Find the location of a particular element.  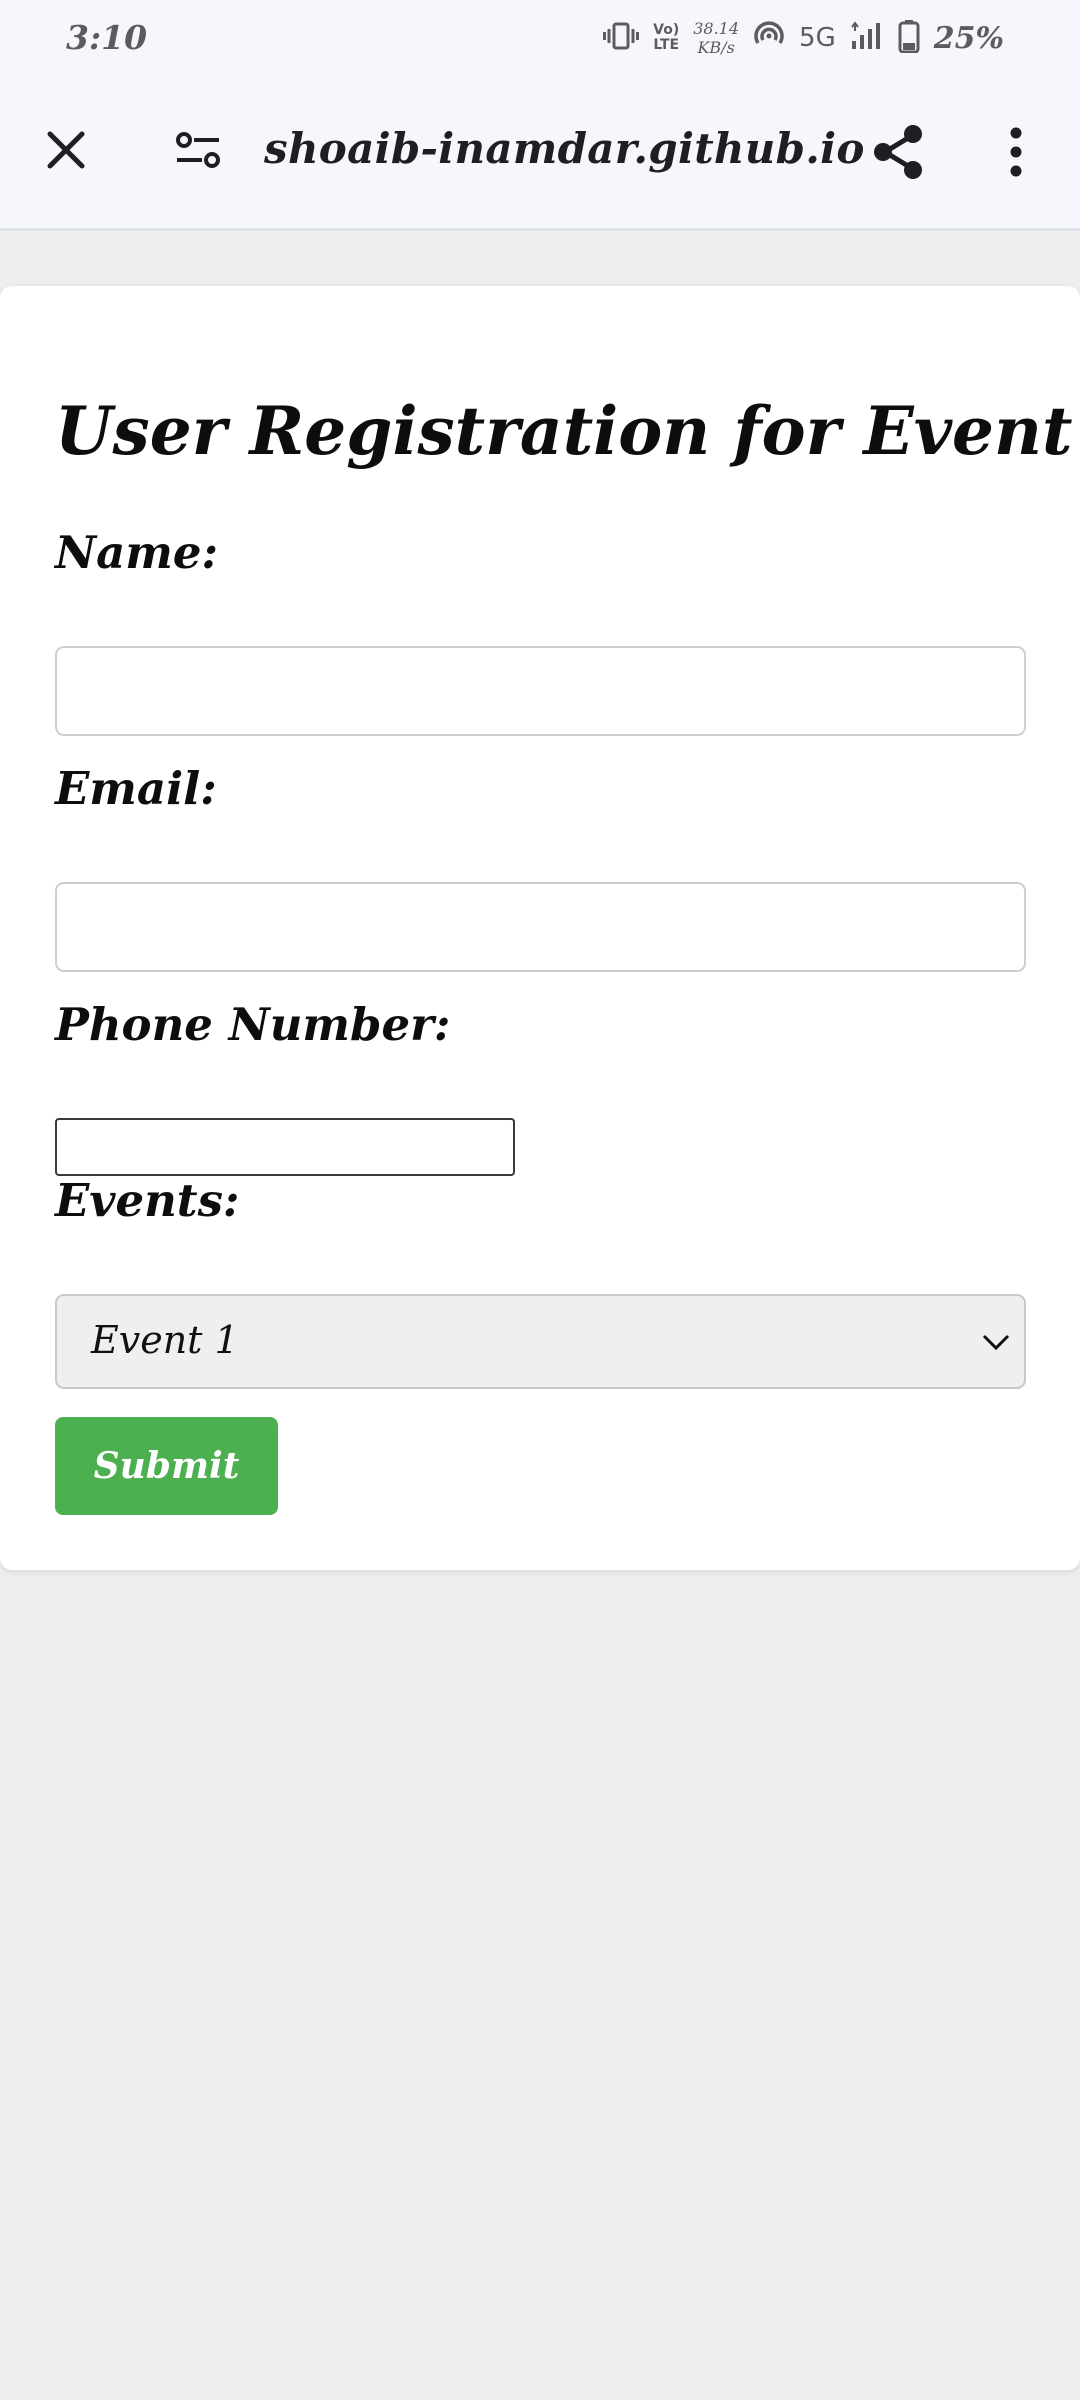

close-icon is located at coordinates (66, 150).